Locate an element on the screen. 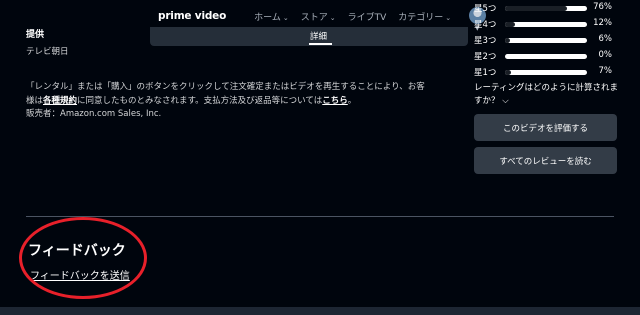 The image size is (640, 315). rating-percent: 7% is located at coordinates (605, 71).